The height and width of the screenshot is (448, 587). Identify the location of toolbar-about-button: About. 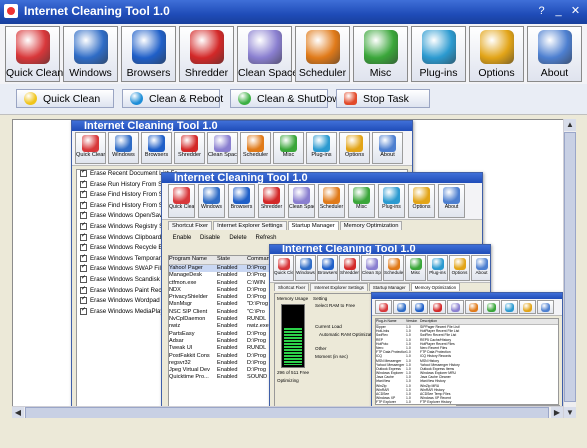
(554, 54).